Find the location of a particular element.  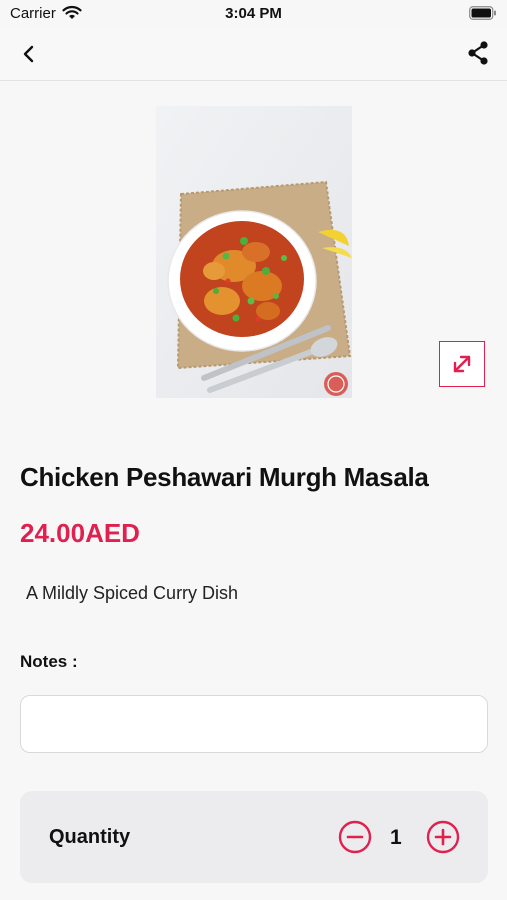

status-bar: Carrier 3:04 PM is located at coordinates (253, 14).